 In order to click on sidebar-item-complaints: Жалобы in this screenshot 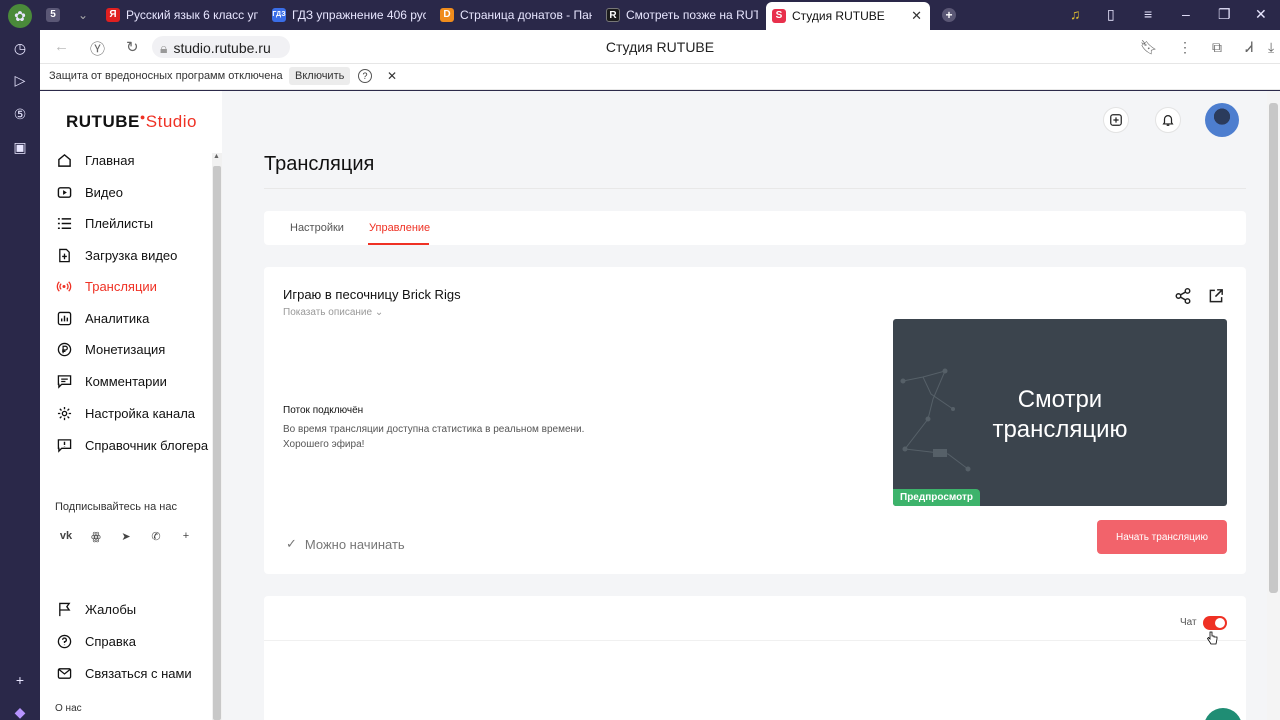, I will do `click(96, 609)`.